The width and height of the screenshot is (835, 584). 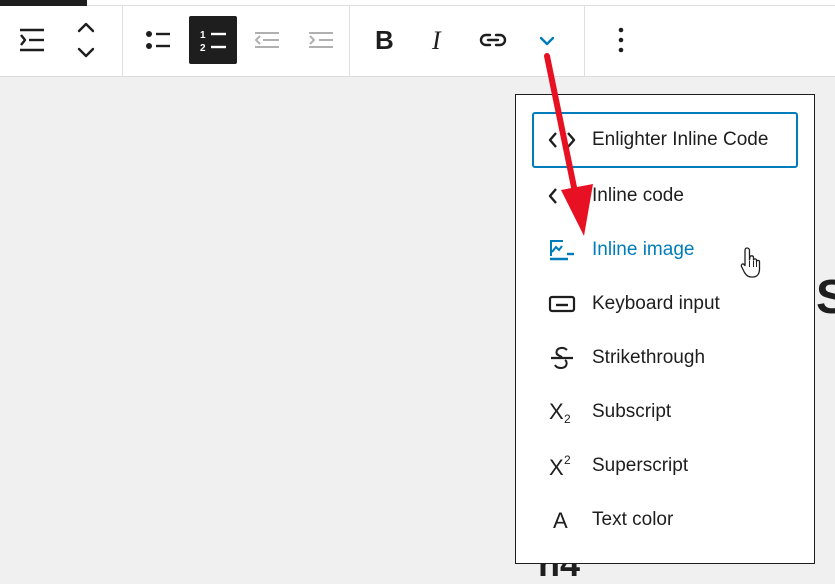 I want to click on menu-item-label: Enlighter Inline Code, so click(x=680, y=139).